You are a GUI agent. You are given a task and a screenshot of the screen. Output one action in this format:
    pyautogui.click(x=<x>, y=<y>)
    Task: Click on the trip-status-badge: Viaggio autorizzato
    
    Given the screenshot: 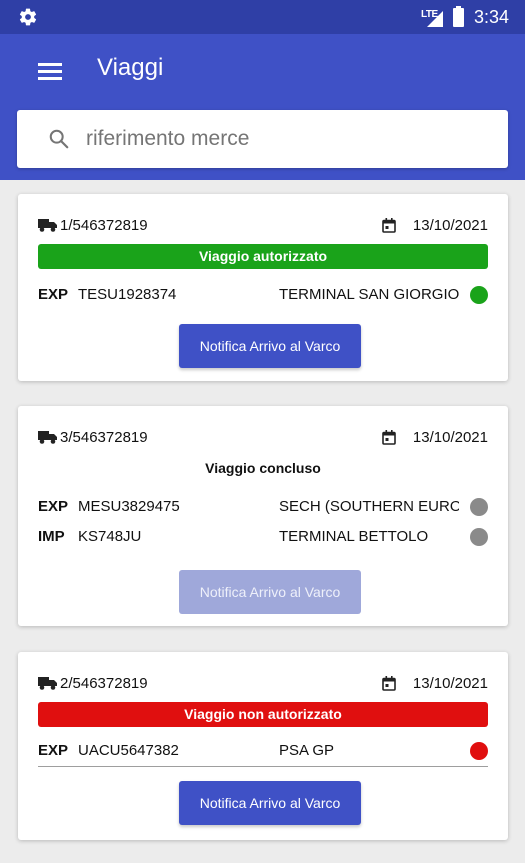 What is the action you would take?
    pyautogui.click(x=263, y=256)
    